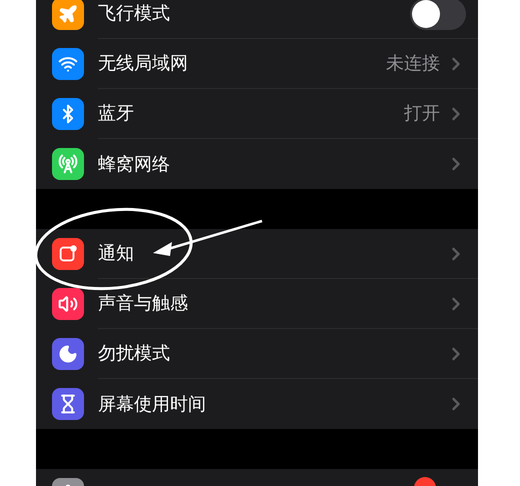 This screenshot has height=486, width=520. I want to click on settings-row: 勿扰模式, so click(257, 354).